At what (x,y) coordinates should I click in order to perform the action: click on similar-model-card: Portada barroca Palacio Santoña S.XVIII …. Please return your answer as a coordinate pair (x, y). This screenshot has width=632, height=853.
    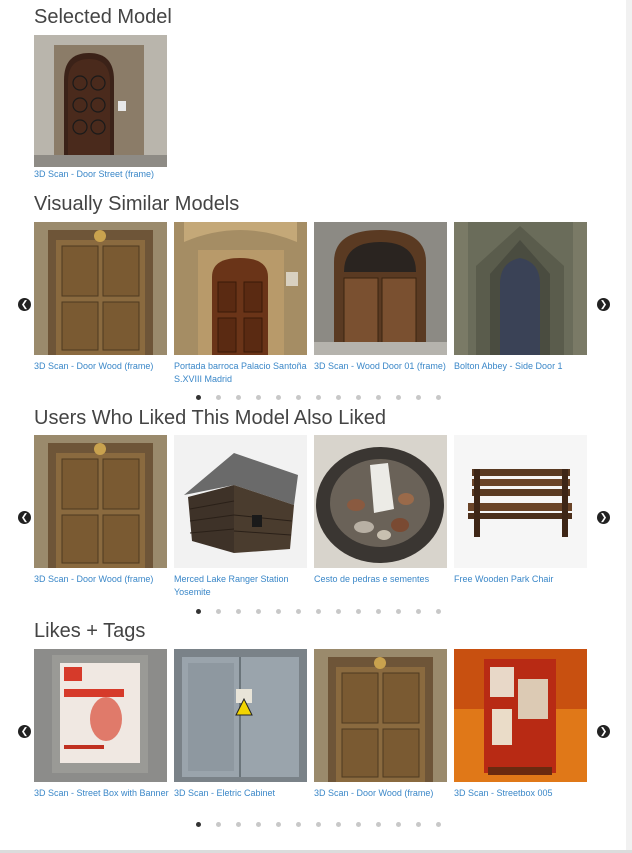
    Looking at the image, I should click on (244, 304).